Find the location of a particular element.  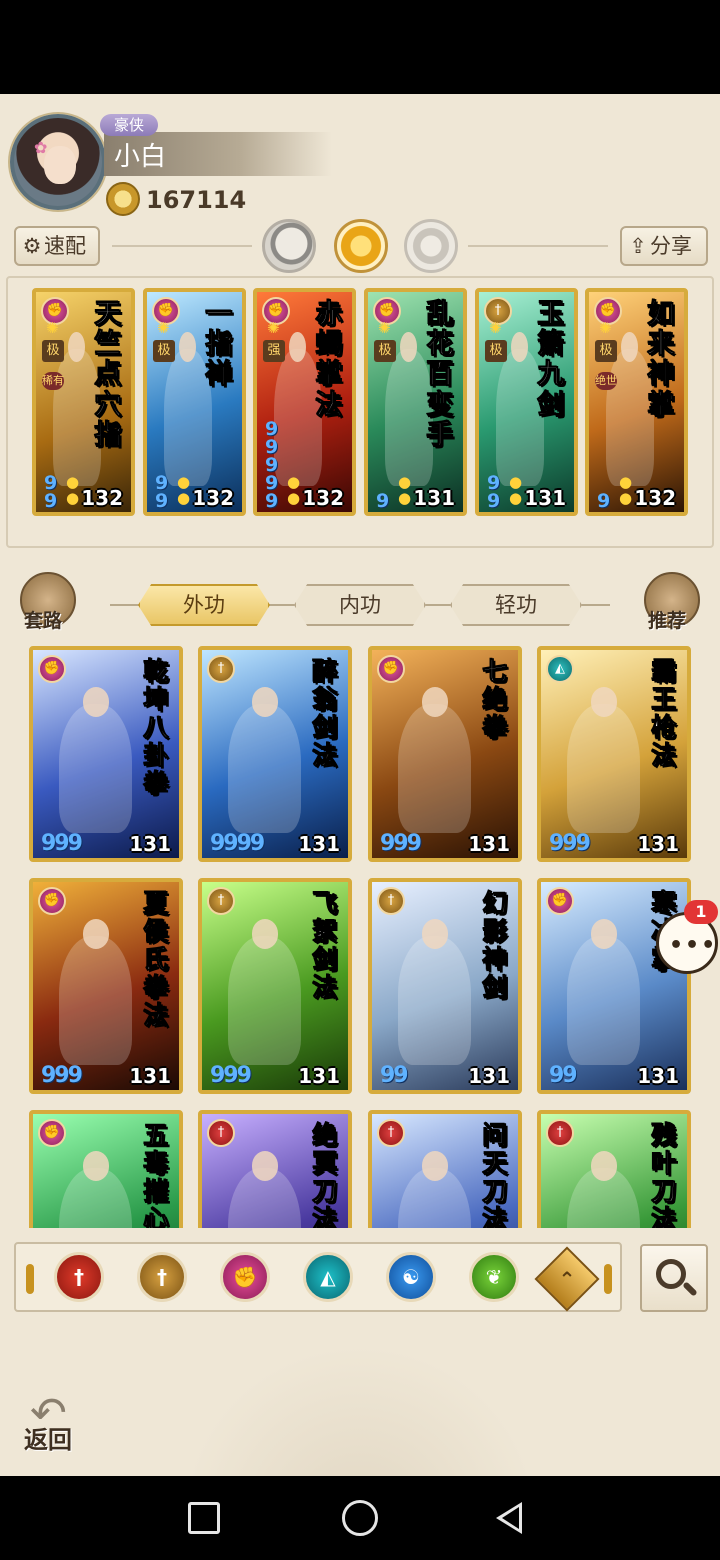

skill-card: ✊ 五毒摧心 is located at coordinates (106, 1169).